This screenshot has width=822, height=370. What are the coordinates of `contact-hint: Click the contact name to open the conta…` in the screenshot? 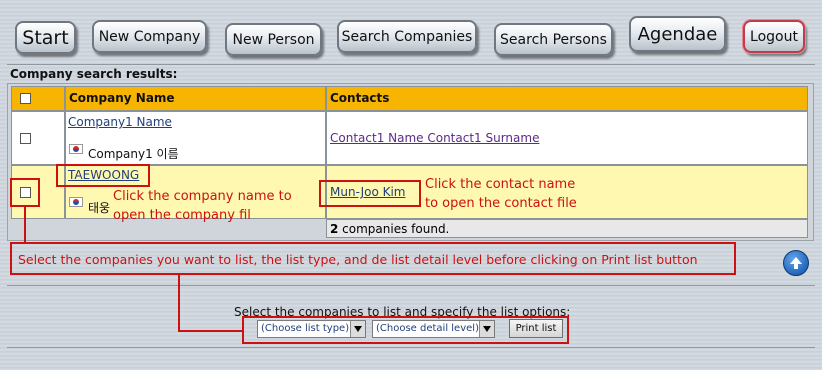 It's located at (501, 194).